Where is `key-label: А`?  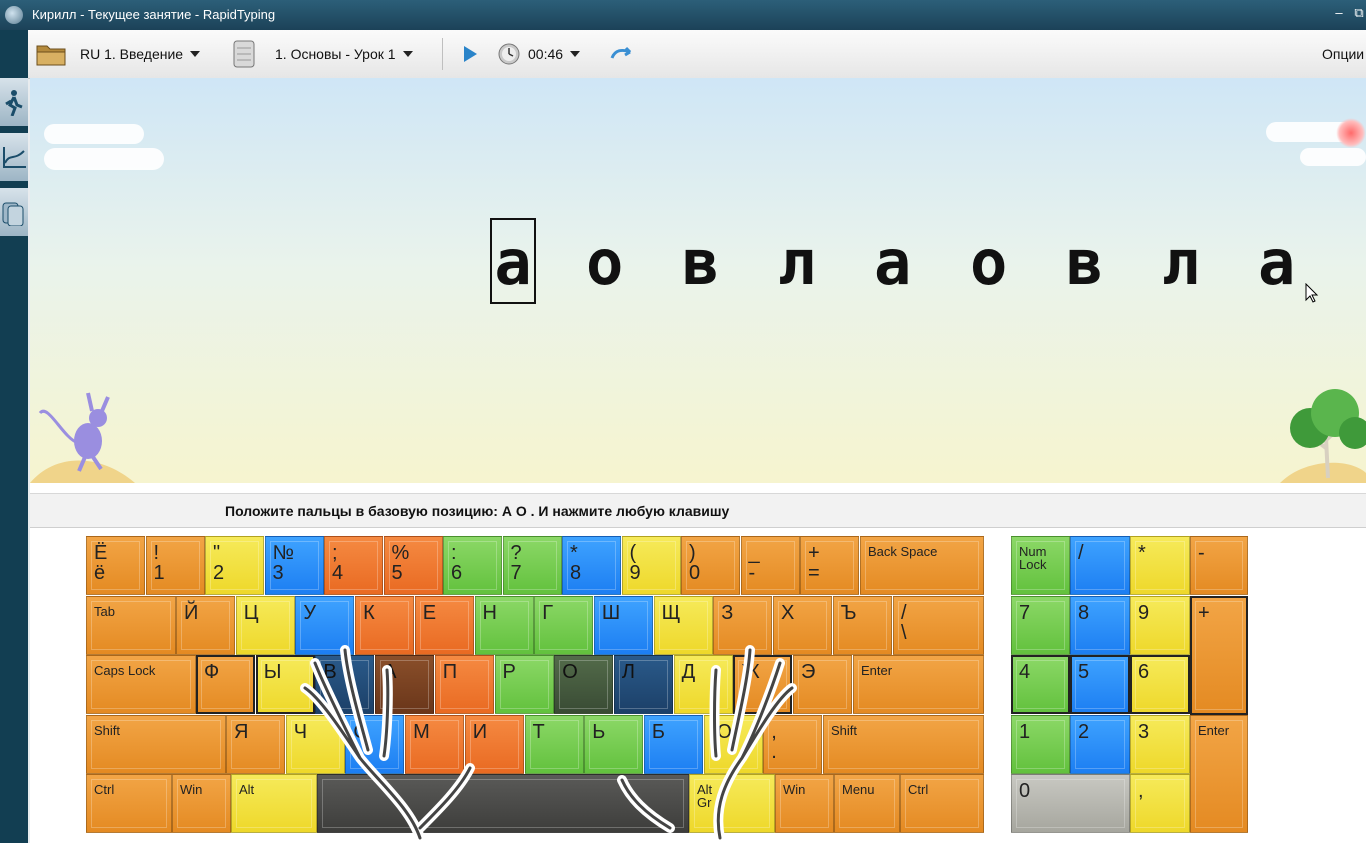
key-label: А is located at coordinates (390, 672).